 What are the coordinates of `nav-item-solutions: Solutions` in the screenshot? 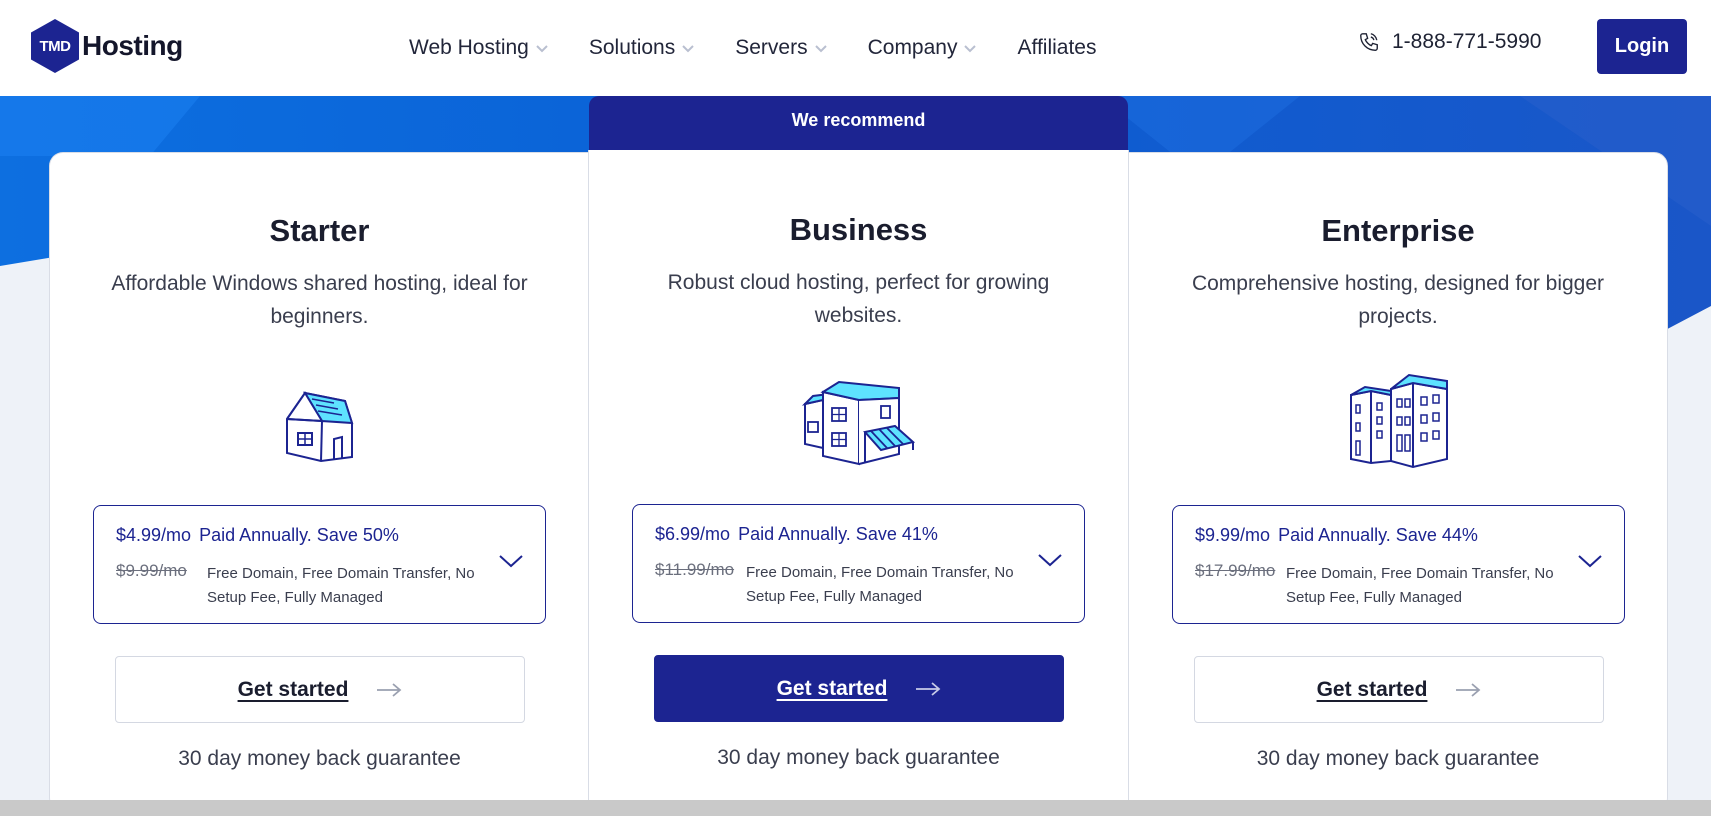 It's located at (642, 48).